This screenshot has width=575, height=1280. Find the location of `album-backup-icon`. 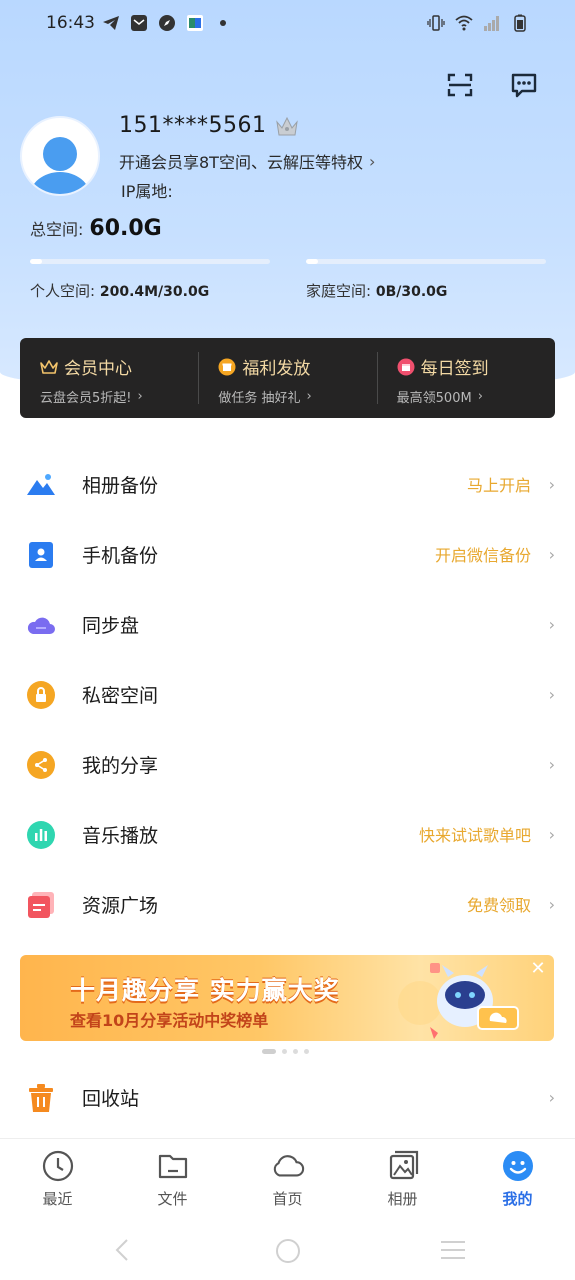

album-backup-icon is located at coordinates (41, 484).